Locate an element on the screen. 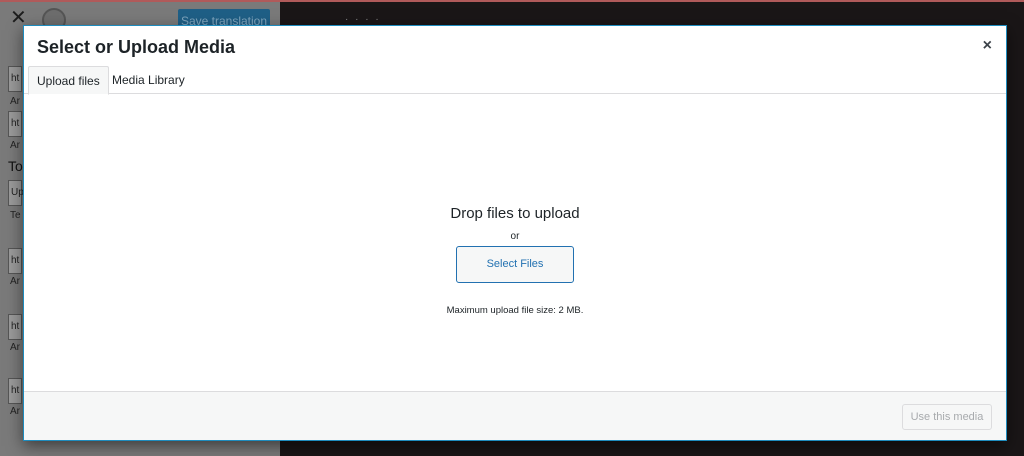 Image resolution: width=1024 pixels, height=456 pixels. select-files-button: Select Files is located at coordinates (515, 264).